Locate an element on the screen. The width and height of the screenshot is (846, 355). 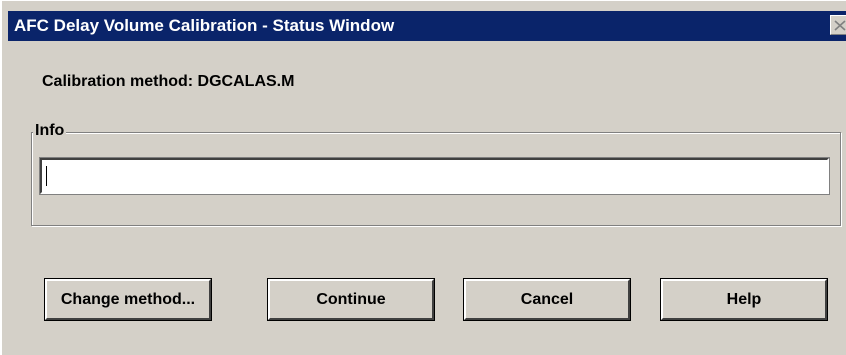
help-button: Help is located at coordinates (744, 299).